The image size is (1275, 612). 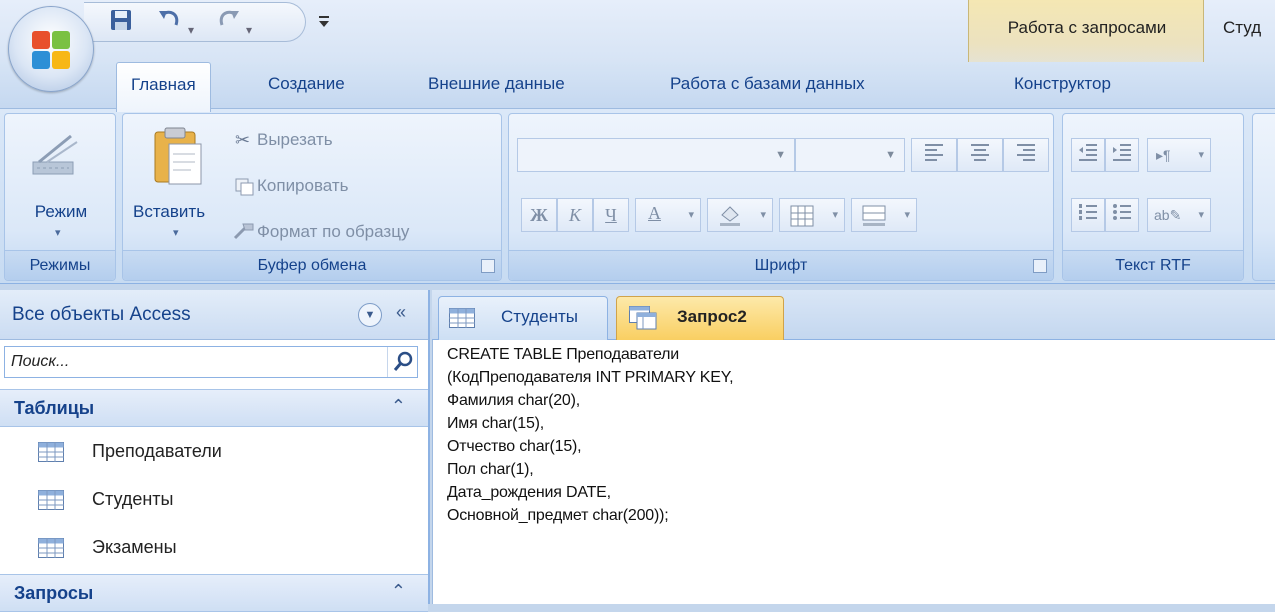 What do you see at coordinates (514, 400) in the screenshot?
I see `sql-line: Фамилия char(20),` at bounding box center [514, 400].